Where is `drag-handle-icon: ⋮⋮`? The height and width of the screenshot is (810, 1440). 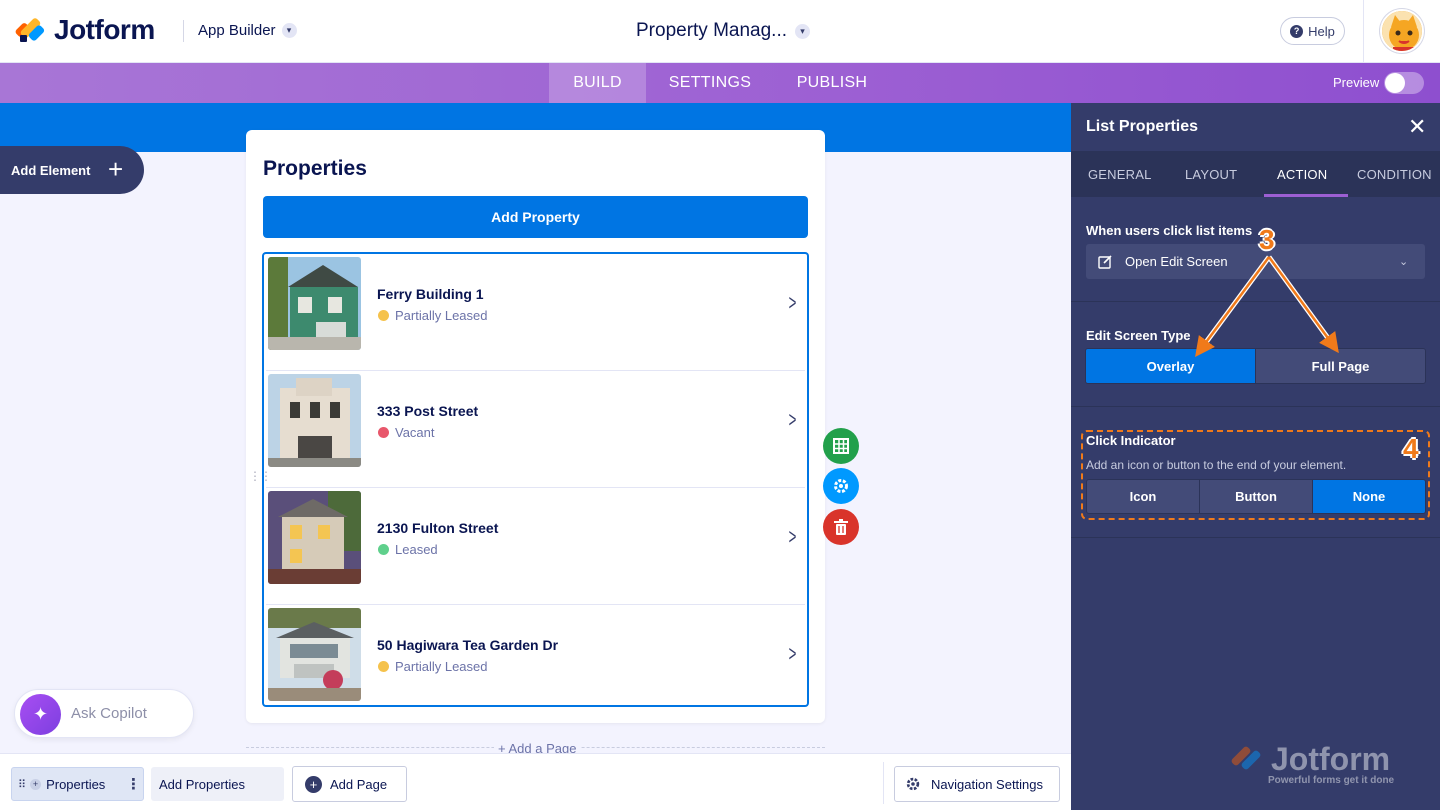 drag-handle-icon: ⋮⋮ is located at coordinates (260, 476).